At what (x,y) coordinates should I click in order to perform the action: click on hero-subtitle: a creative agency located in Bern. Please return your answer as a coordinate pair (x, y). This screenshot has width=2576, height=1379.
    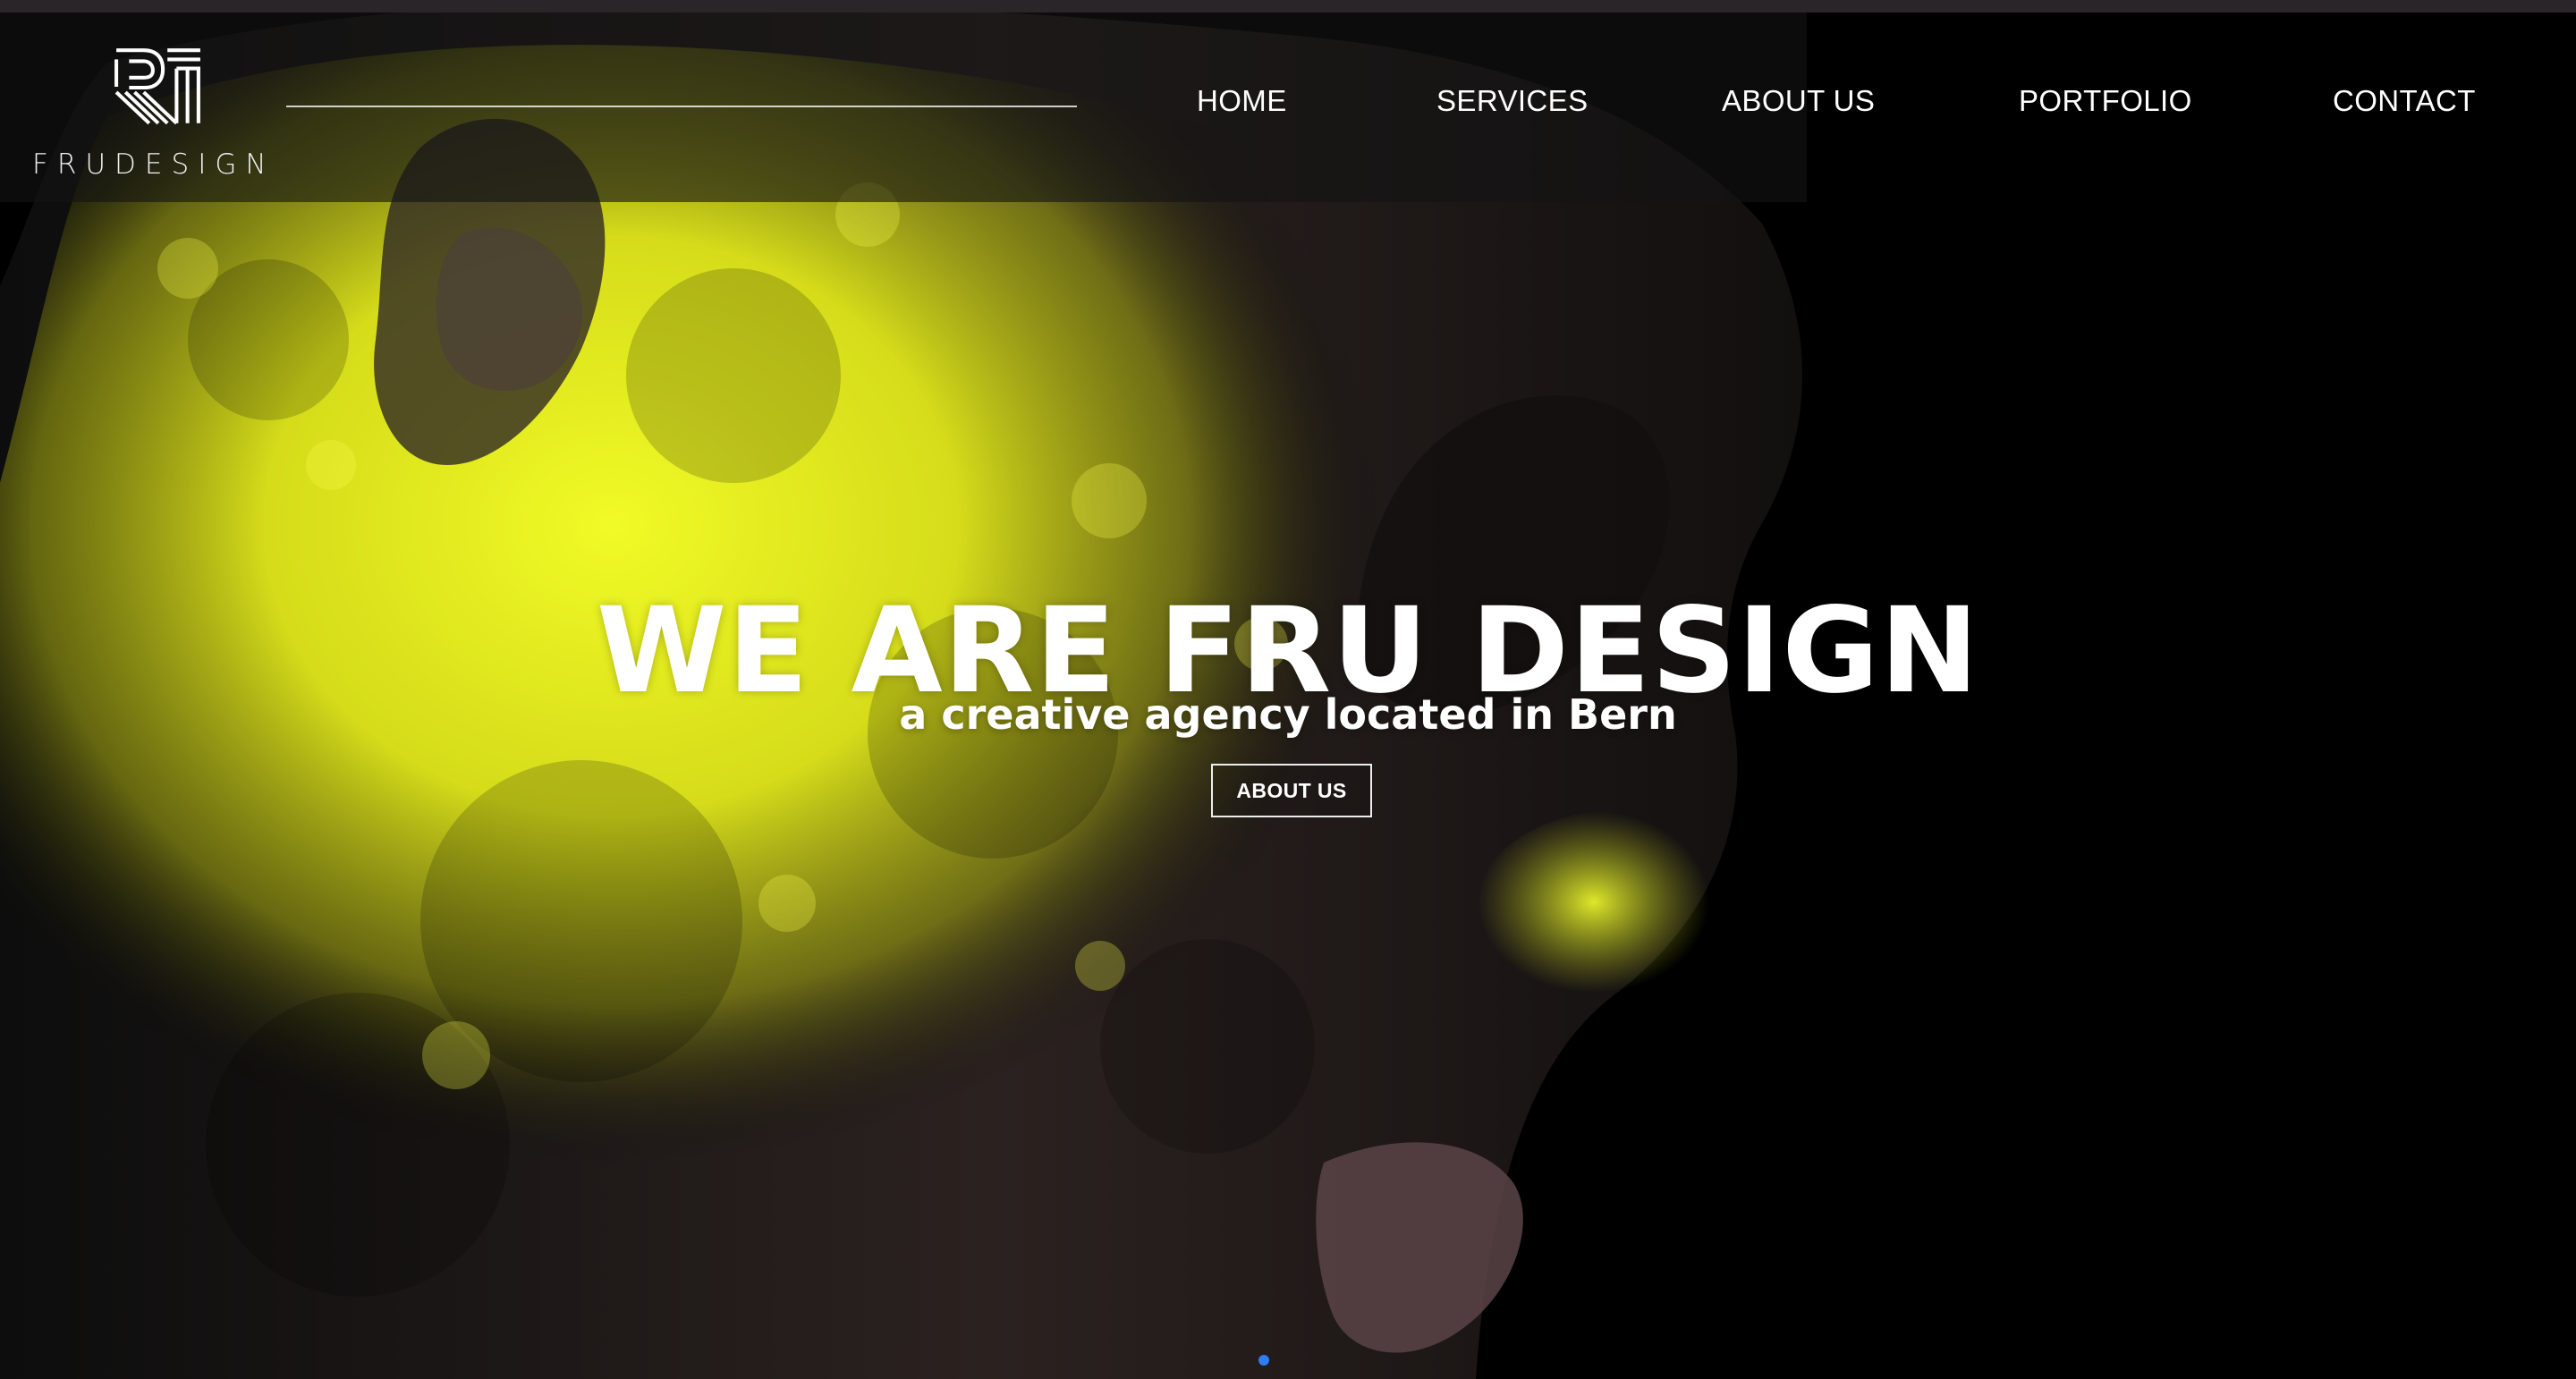
    Looking at the image, I should click on (1288, 714).